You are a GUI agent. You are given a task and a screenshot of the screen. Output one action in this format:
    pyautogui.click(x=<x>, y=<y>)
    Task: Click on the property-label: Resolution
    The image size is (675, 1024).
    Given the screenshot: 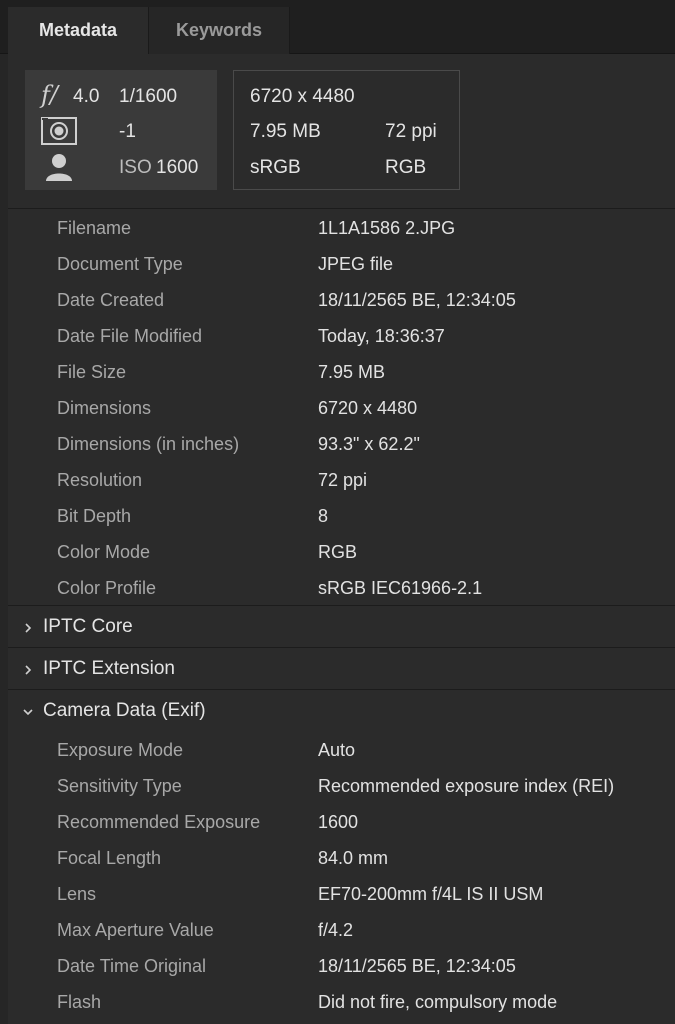 What is the action you would take?
    pyautogui.click(x=100, y=480)
    